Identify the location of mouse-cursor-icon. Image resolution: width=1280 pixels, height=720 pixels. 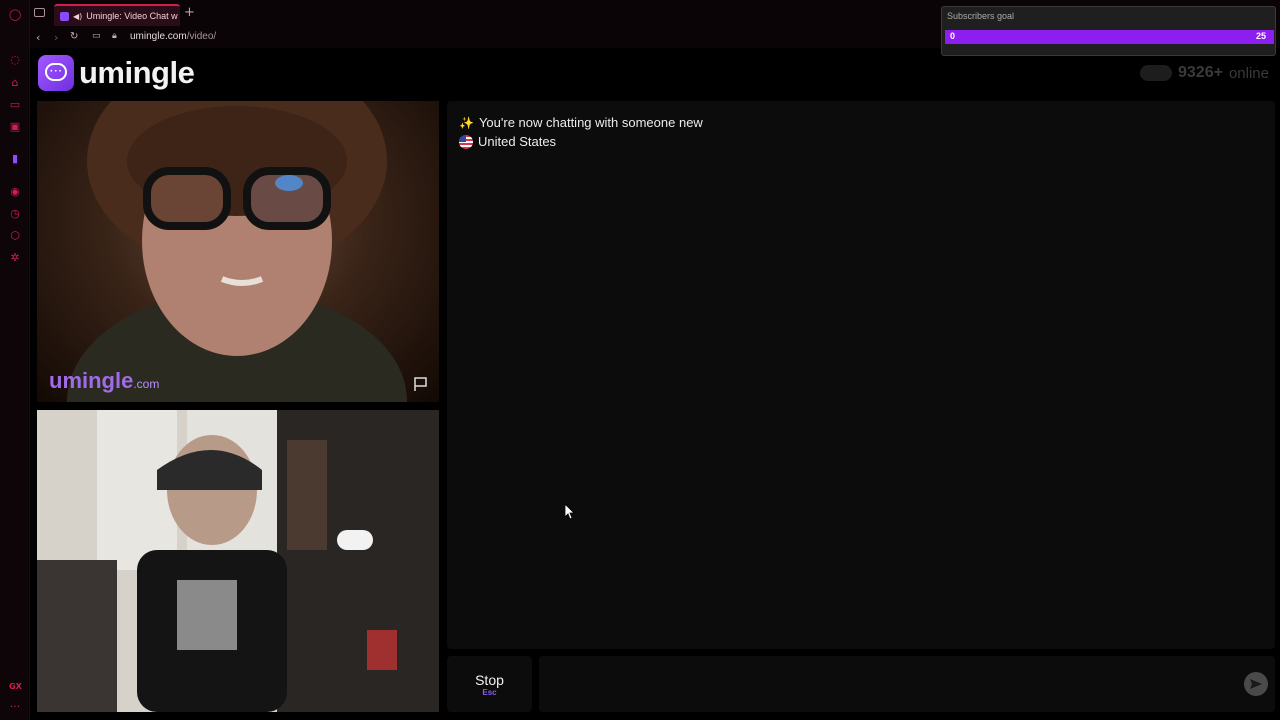
(570, 512).